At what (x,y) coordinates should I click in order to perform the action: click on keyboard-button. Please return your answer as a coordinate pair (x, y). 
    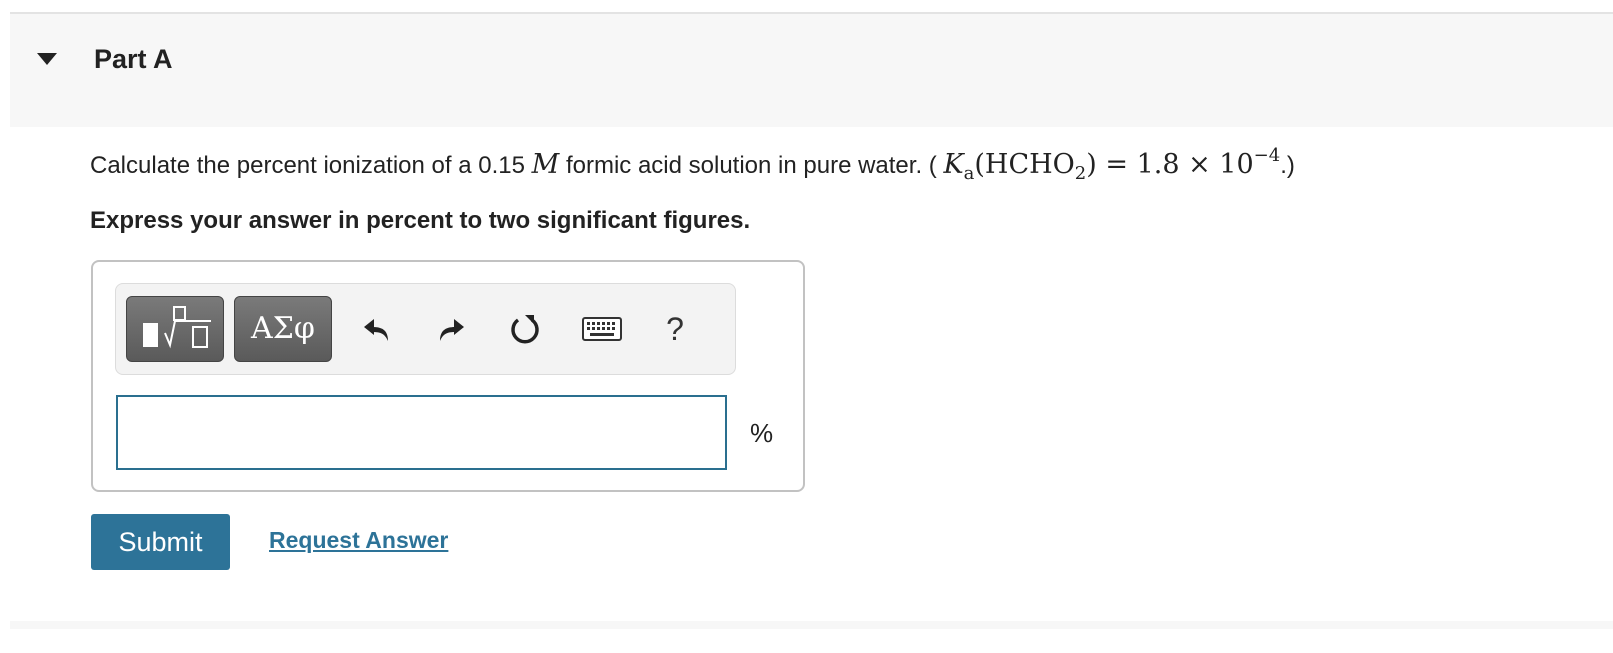
    Looking at the image, I should click on (602, 329).